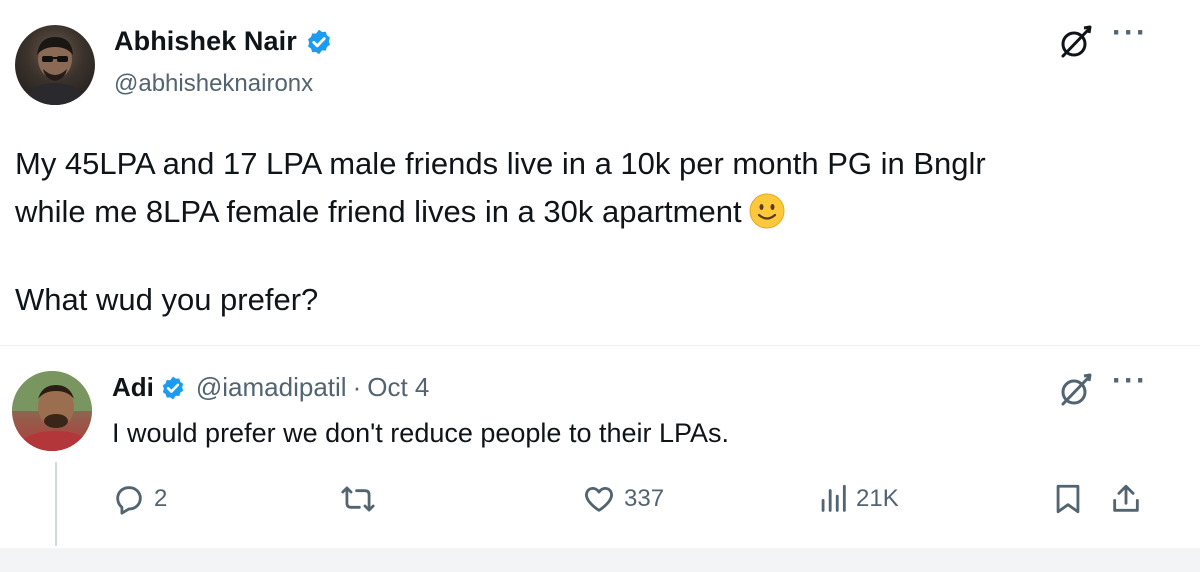 This screenshot has width=1200, height=572. I want to click on views-chart-icon, so click(833, 498).